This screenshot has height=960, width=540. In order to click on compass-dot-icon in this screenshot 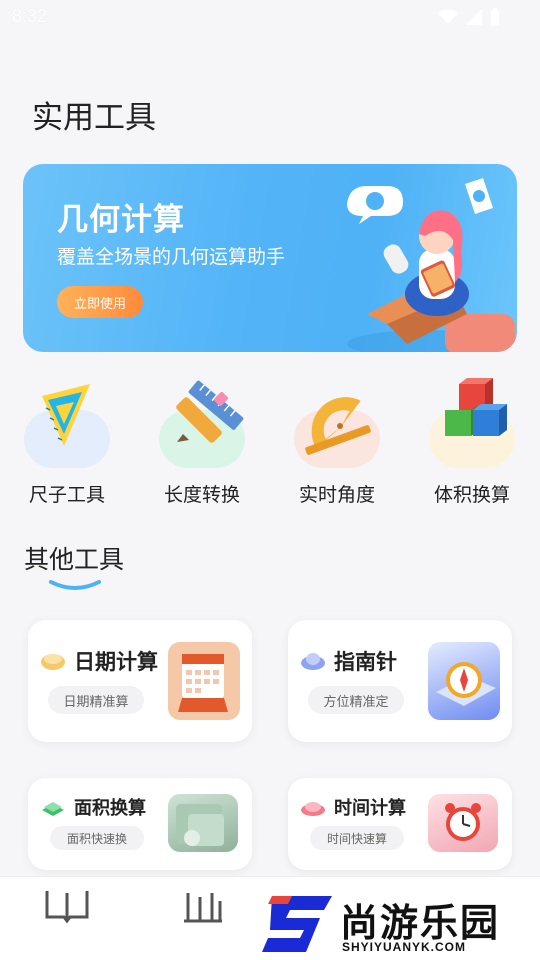, I will do `click(313, 661)`.